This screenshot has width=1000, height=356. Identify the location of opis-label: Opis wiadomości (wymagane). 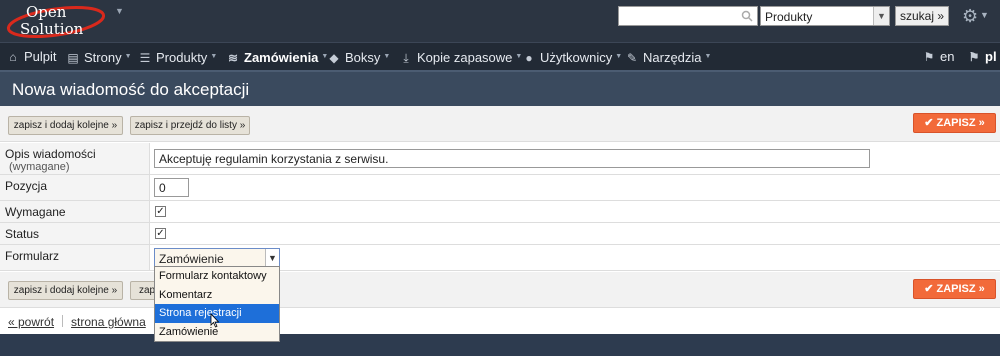
(75, 158).